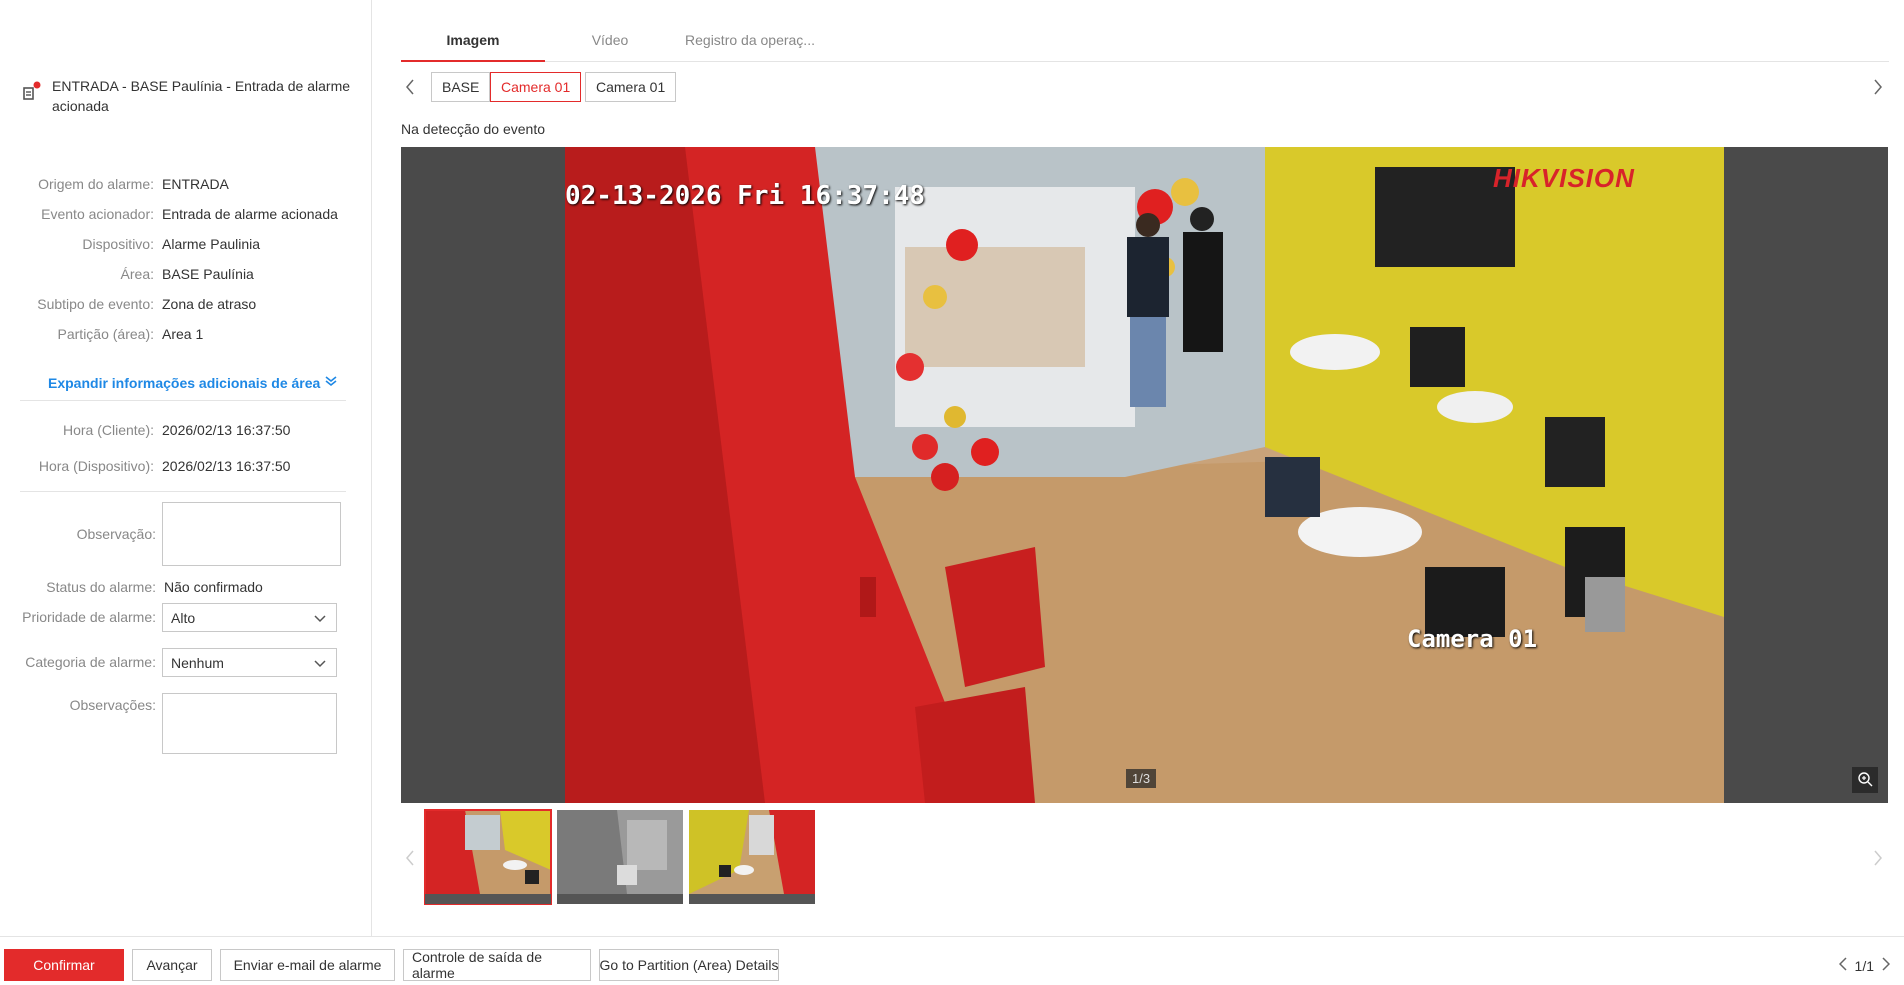  I want to click on status-row: Status do alarme: Não confirmado, so click(131, 587).